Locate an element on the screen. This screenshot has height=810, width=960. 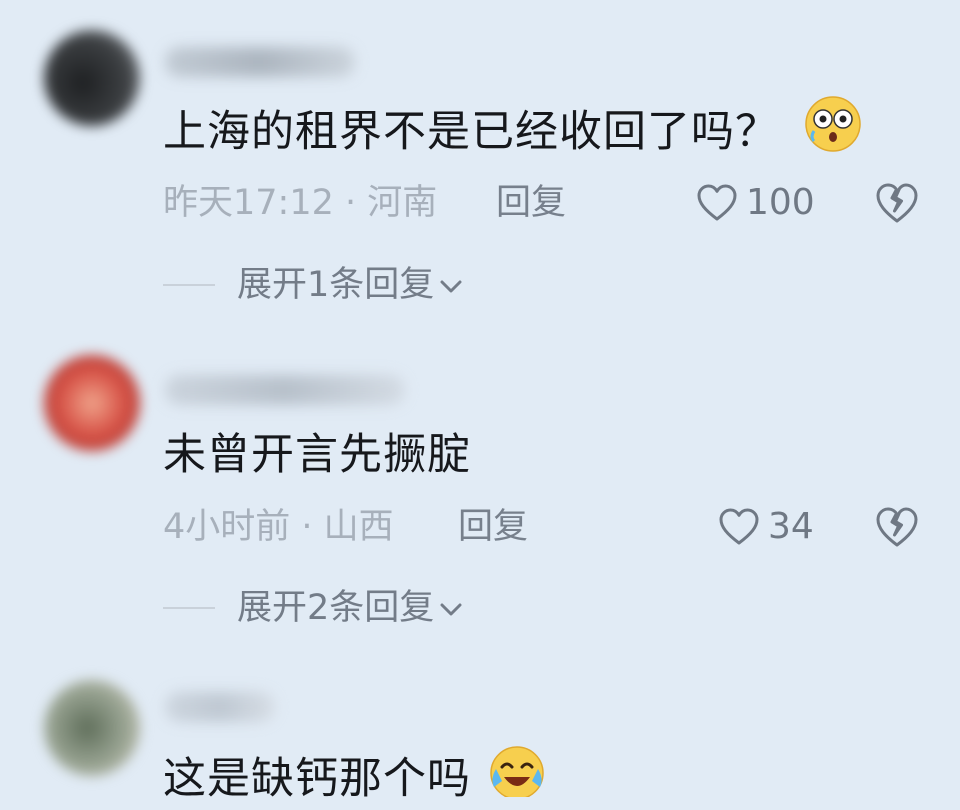
comment-text: 这是缺钙那个吗 is located at coordinates (354, 778).